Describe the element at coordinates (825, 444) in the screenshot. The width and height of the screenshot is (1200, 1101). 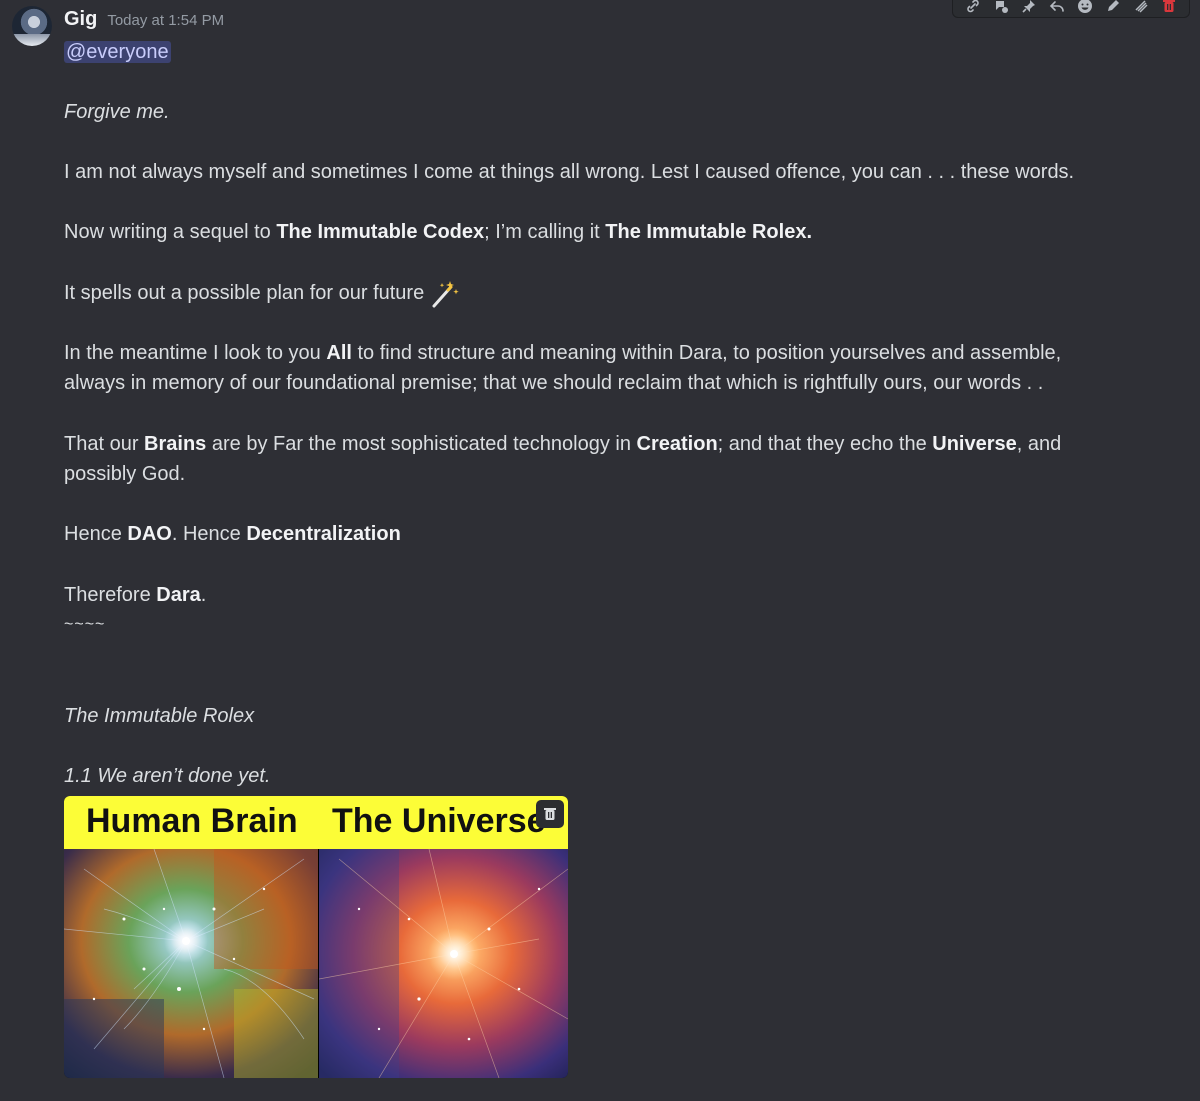
I see `text-span: ; and that they echo the` at that location.